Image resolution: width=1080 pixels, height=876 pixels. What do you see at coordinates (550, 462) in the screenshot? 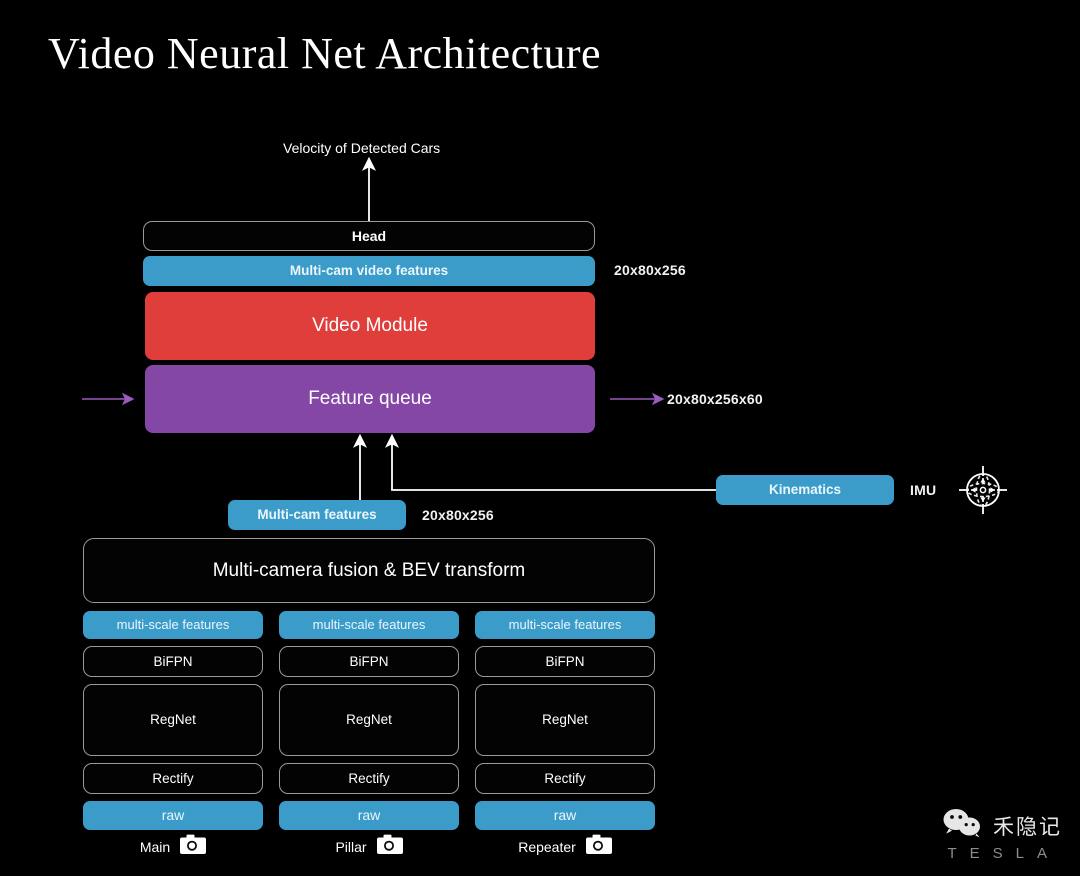
I see `arrow-kinematics-to-queue` at bounding box center [550, 462].